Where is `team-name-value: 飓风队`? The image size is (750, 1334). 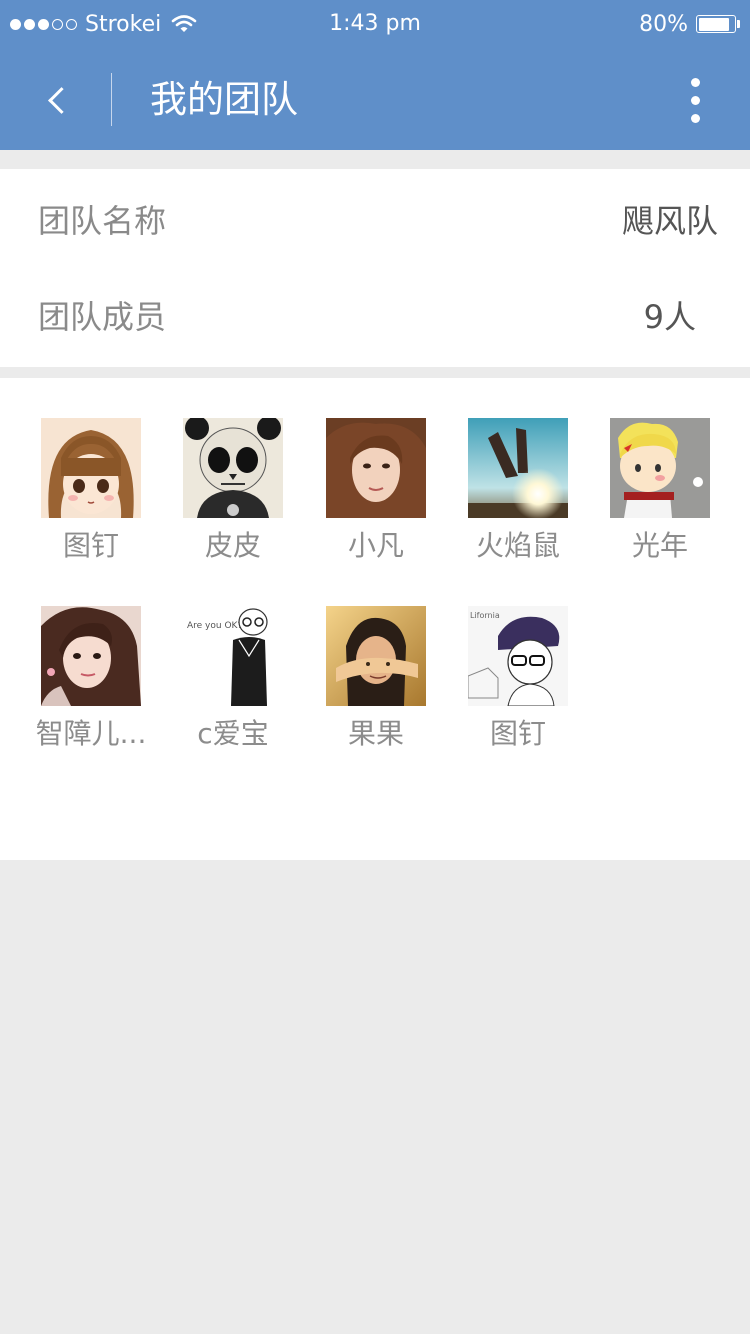 team-name-value: 飓风队 is located at coordinates (669, 221).